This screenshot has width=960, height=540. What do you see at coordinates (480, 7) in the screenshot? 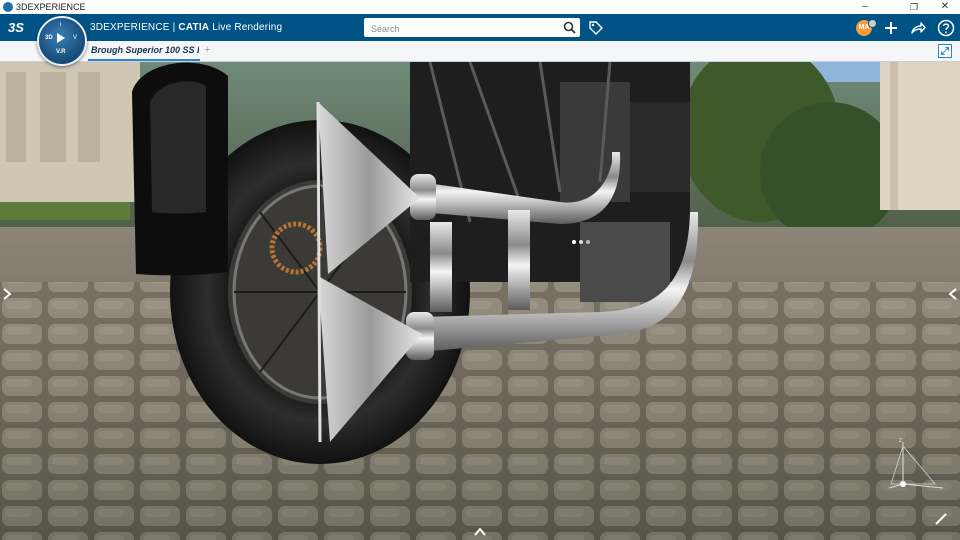
I see `window-title-bar: 3DEXPERIENCE – ❐ ✕` at bounding box center [480, 7].